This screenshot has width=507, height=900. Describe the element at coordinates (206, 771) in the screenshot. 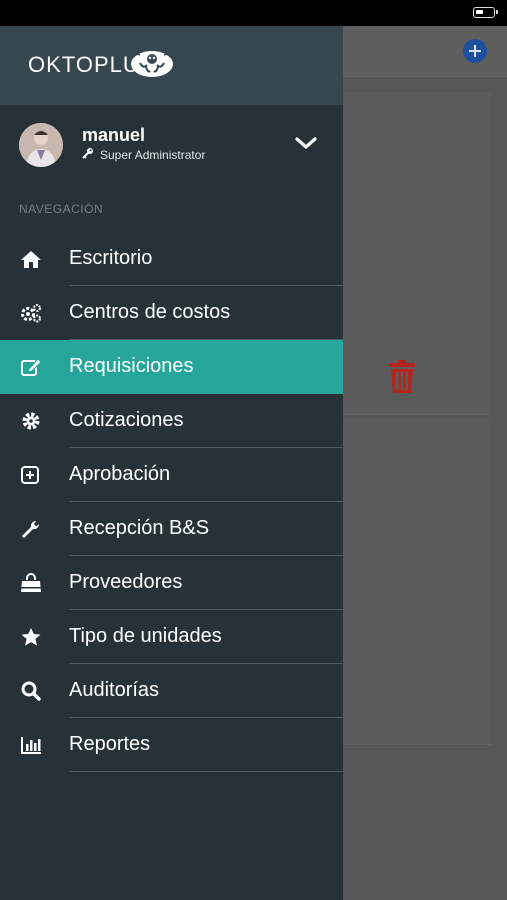

I see `divider` at that location.